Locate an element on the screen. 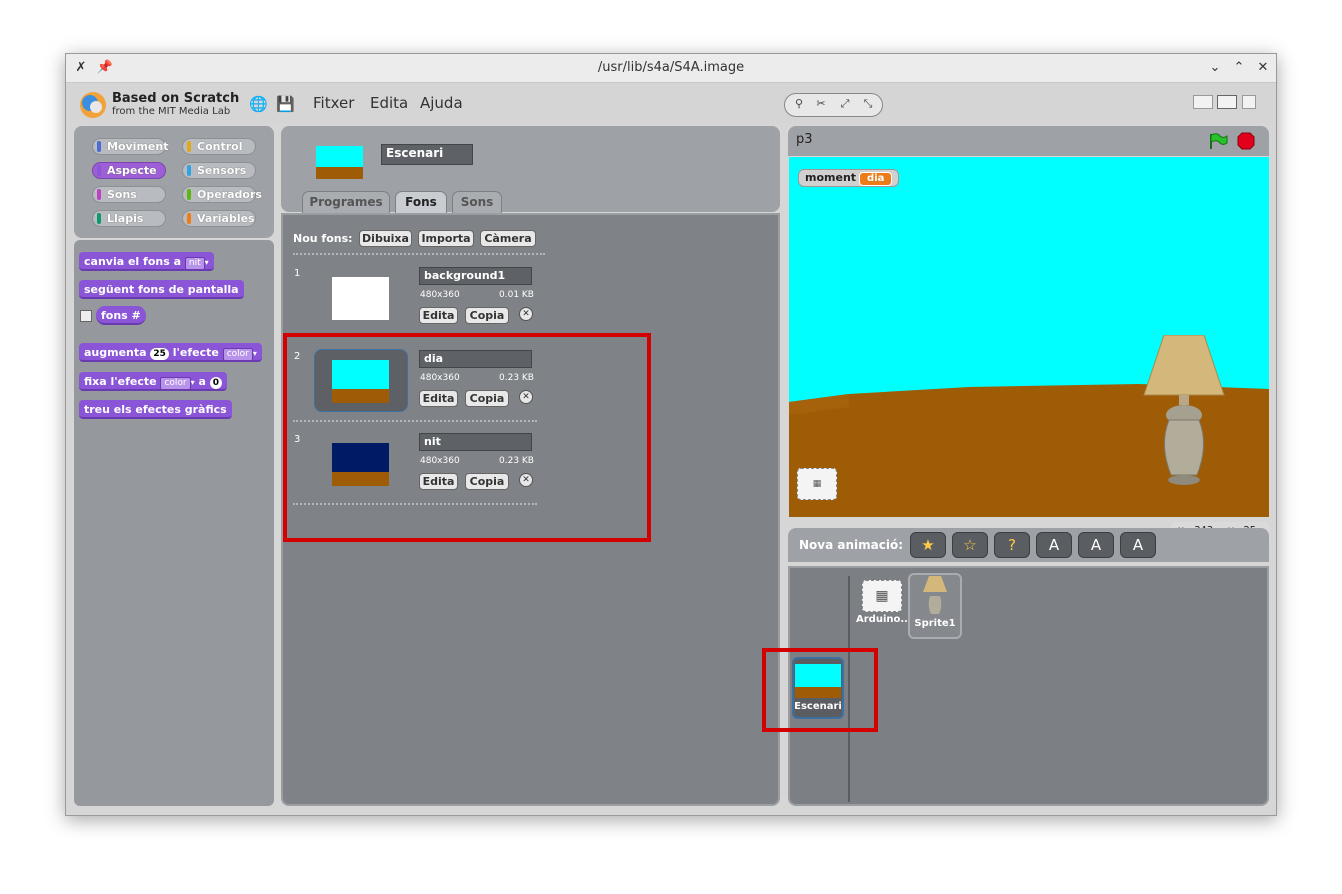  new-sprite-label: Nova animació: is located at coordinates (851, 545).